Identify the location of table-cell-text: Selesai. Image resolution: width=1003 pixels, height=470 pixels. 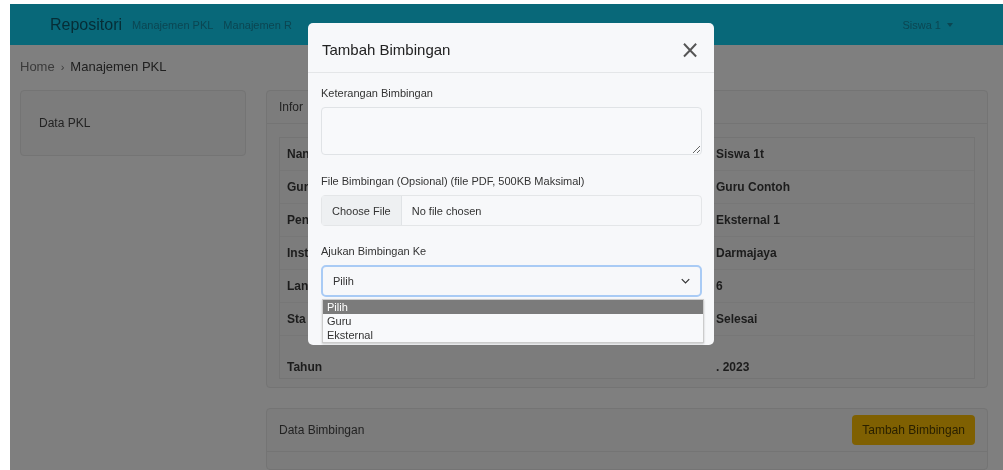
(736, 319).